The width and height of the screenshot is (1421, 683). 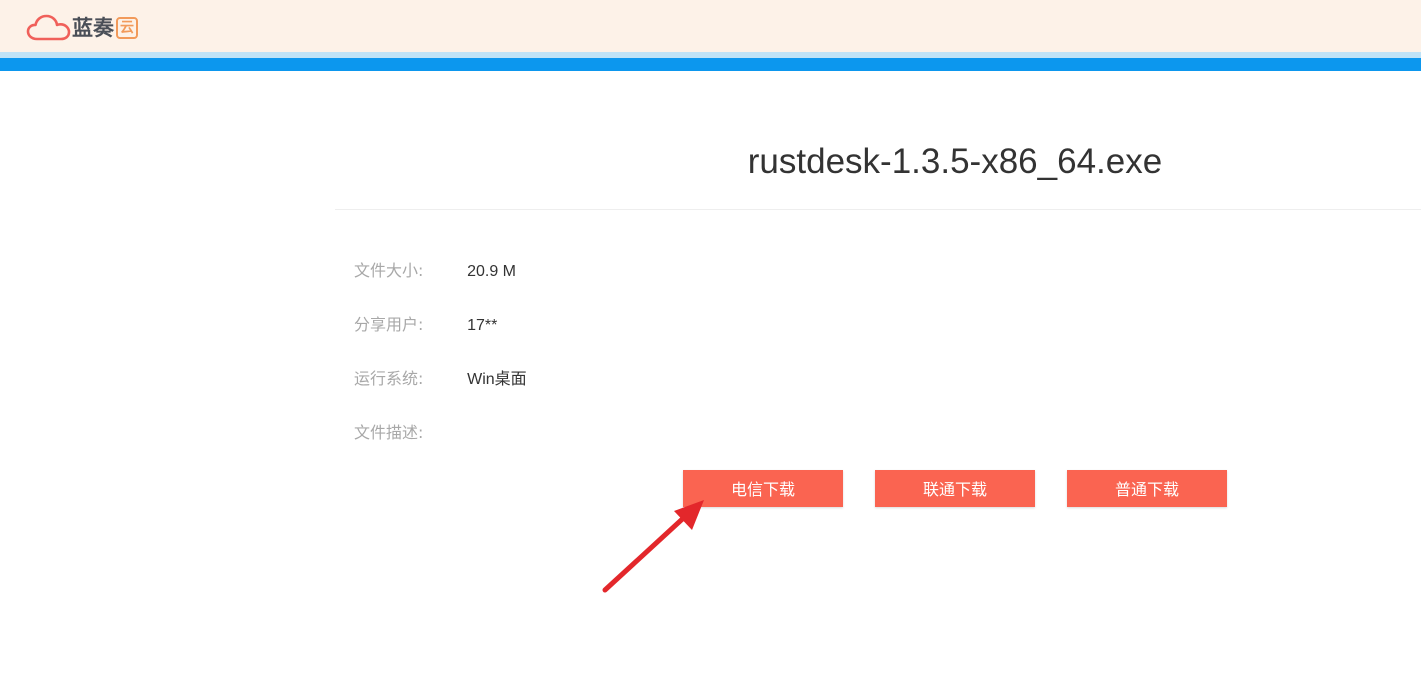 What do you see at coordinates (955, 161) in the screenshot?
I see `file-title: rustdesk-1.3.5-x86_64.exe` at bounding box center [955, 161].